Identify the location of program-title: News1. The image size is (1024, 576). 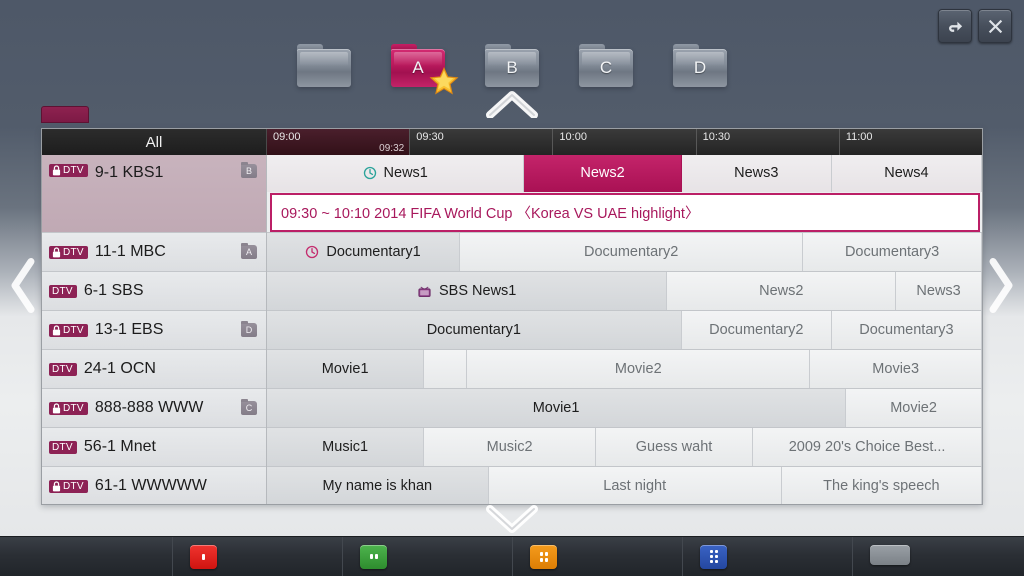
(405, 173).